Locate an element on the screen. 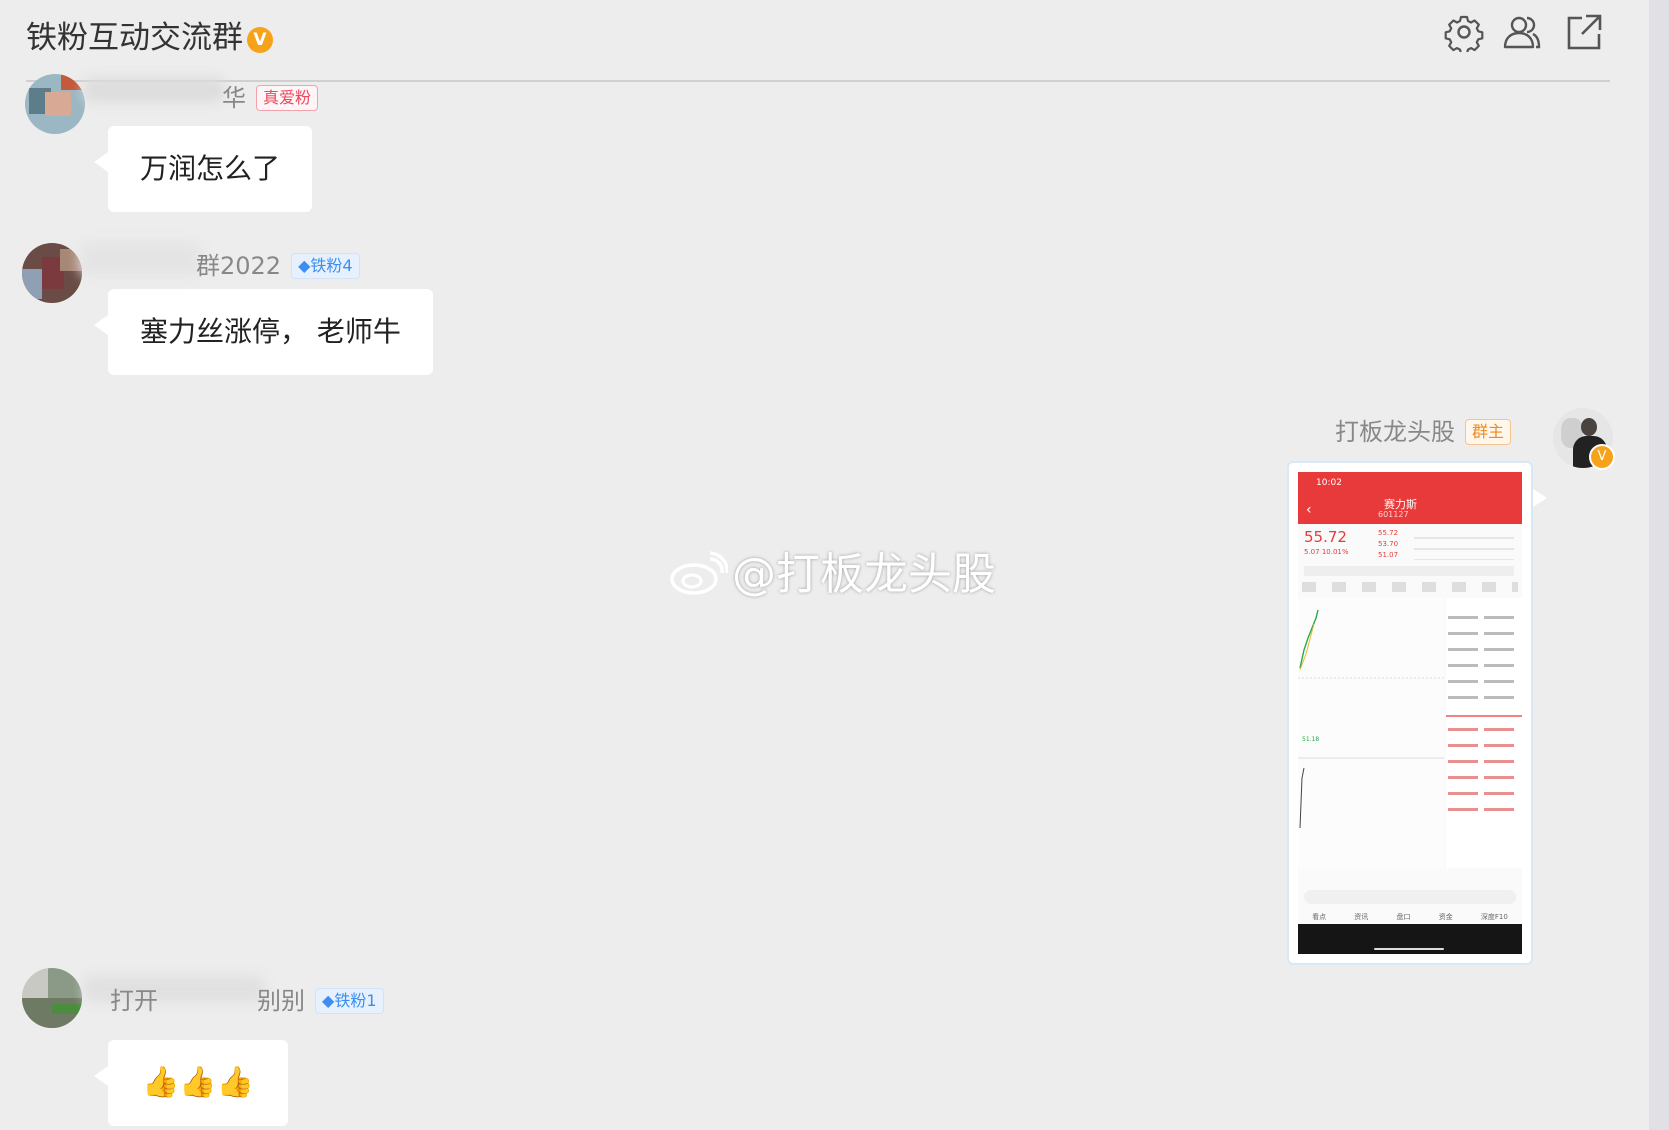 The height and width of the screenshot is (1130, 1669). sender-name-left: 打开 is located at coordinates (134, 1001).